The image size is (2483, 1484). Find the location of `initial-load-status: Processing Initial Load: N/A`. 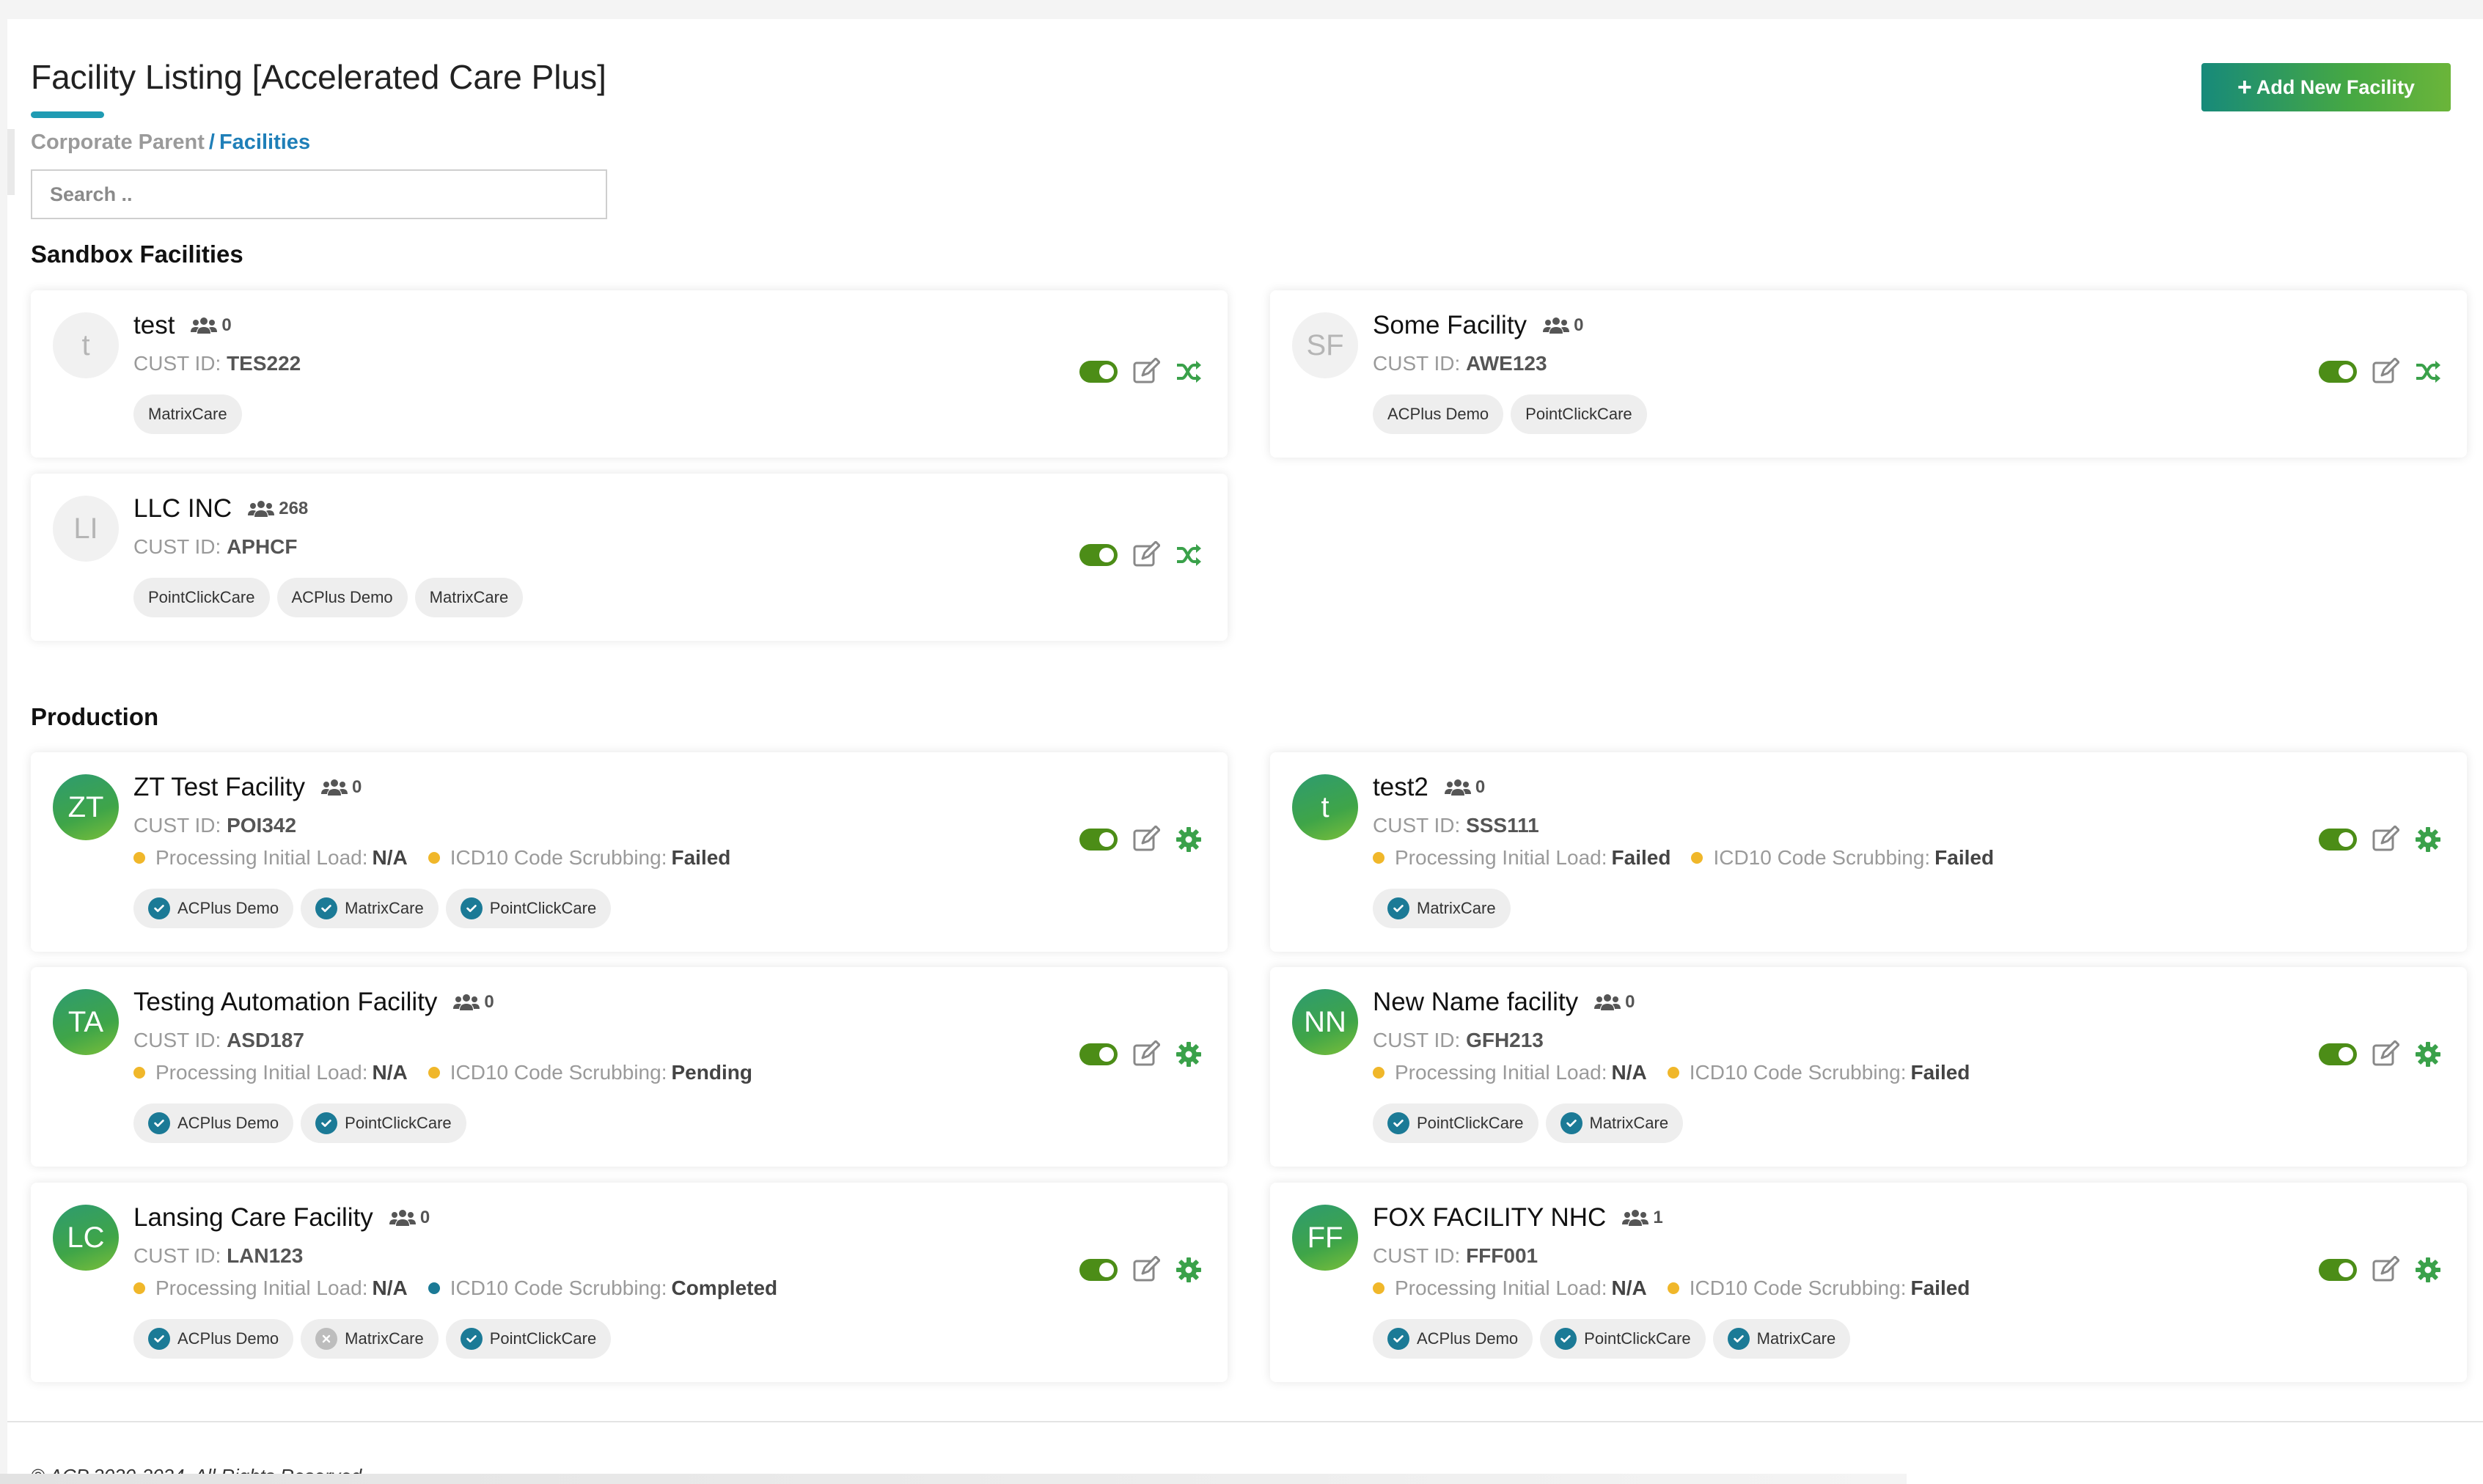

initial-load-status: Processing Initial Load: N/A is located at coordinates (1510, 1288).